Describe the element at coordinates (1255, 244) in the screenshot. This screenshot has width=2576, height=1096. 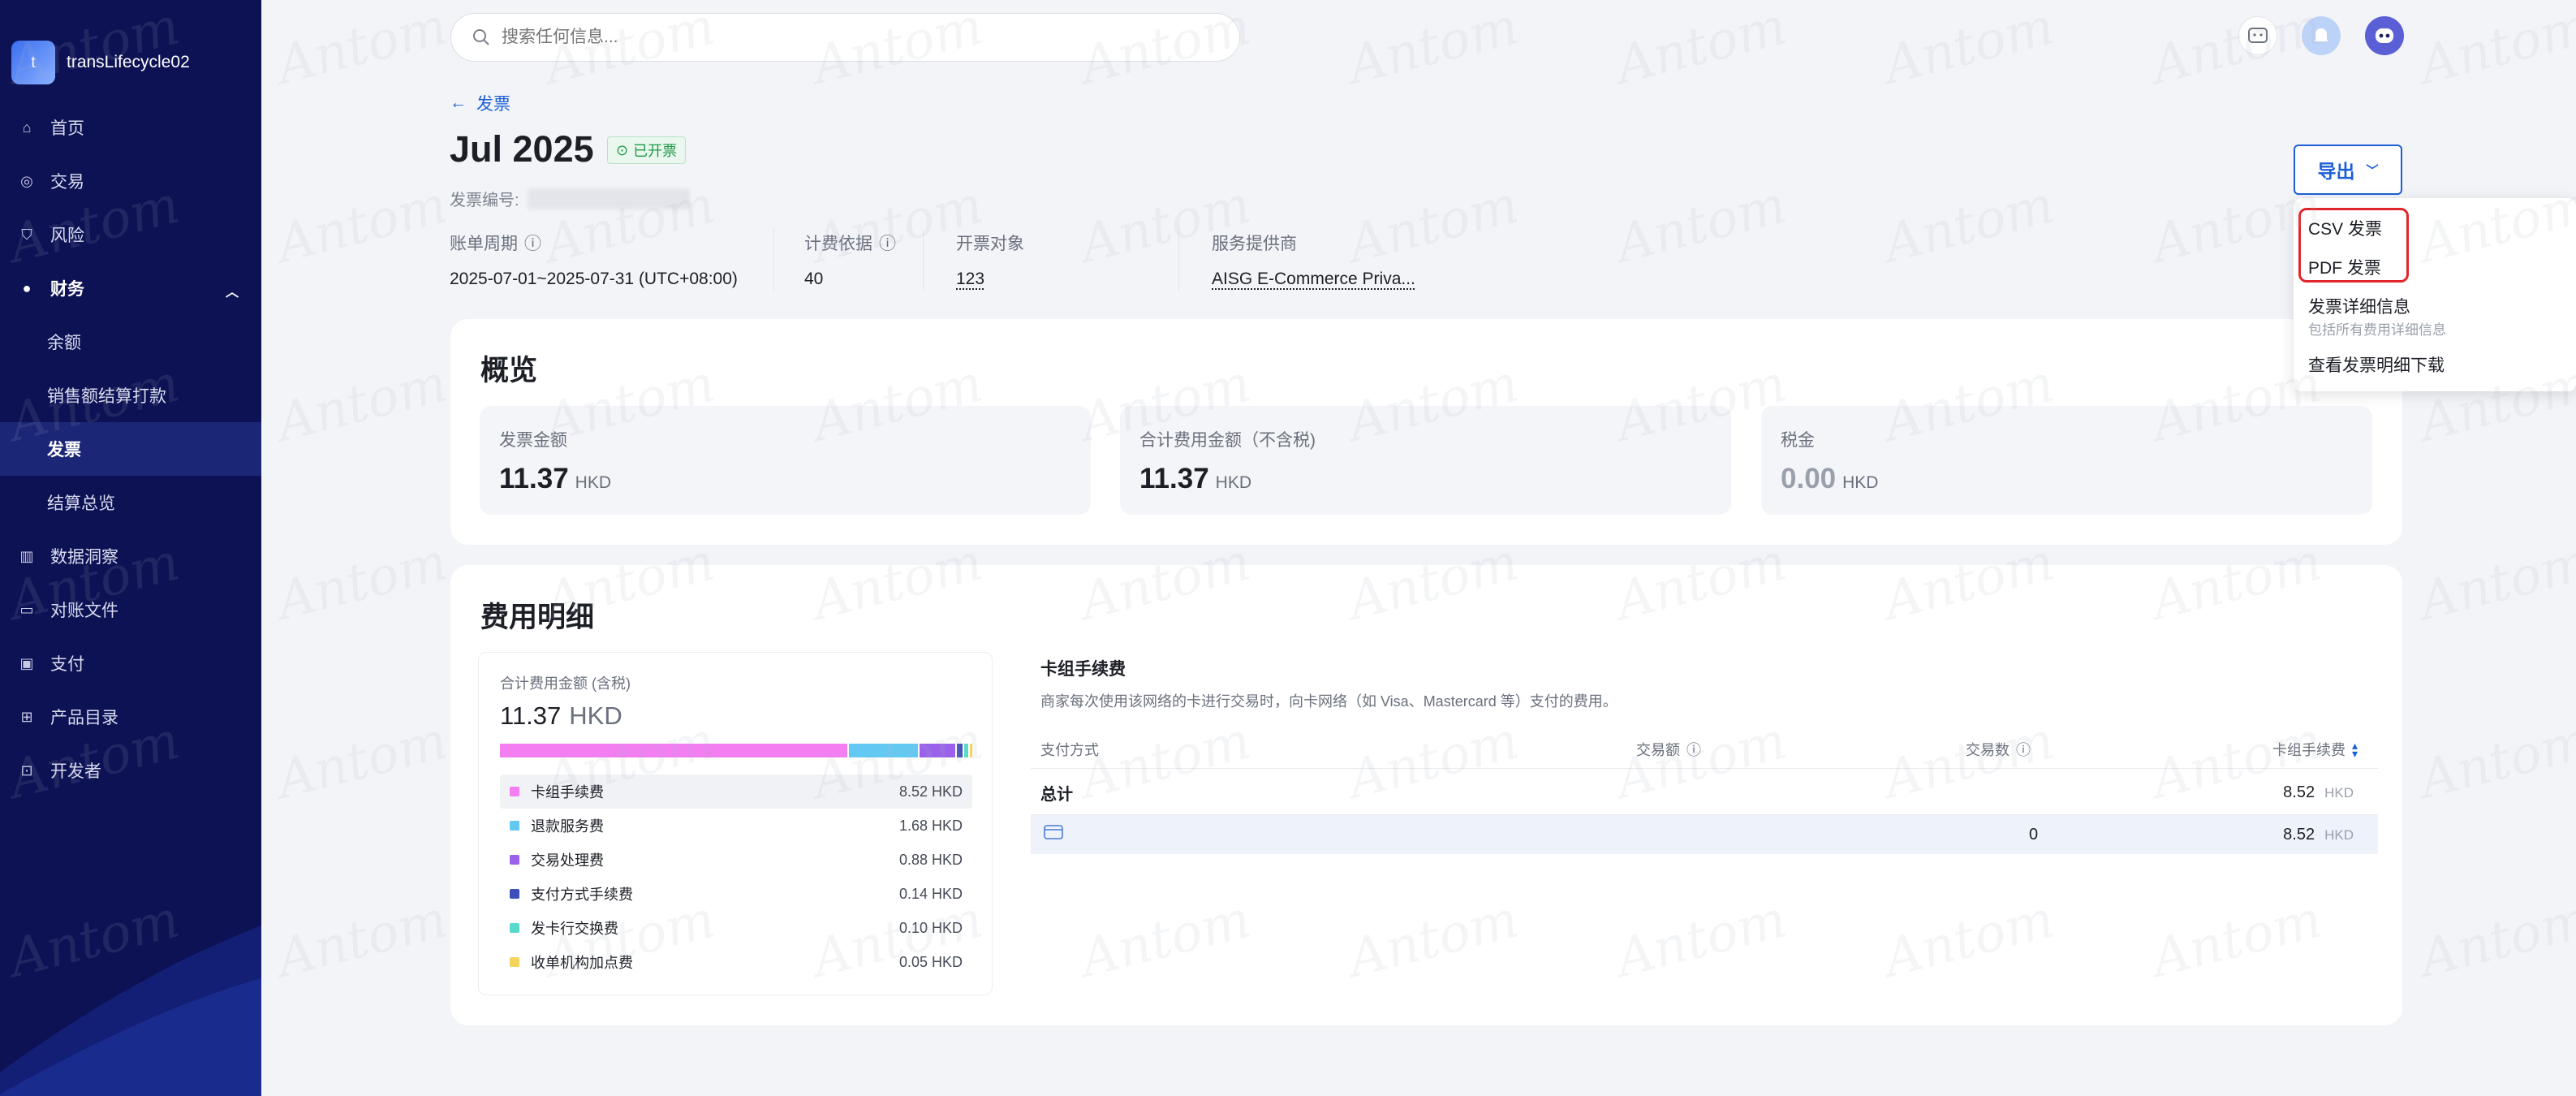
I see `meta-label: 服务提供商` at that location.